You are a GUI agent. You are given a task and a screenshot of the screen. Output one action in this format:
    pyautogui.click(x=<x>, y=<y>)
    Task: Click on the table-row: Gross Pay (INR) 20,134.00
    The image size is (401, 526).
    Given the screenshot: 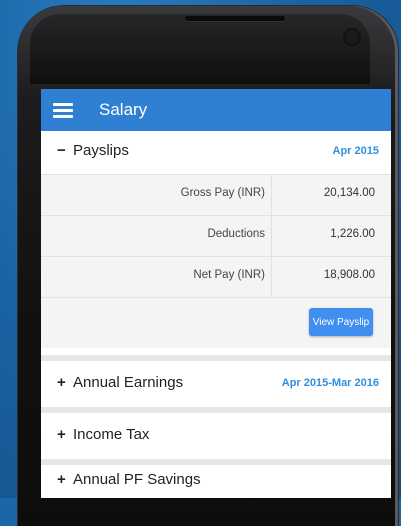 What is the action you would take?
    pyautogui.click(x=216, y=194)
    